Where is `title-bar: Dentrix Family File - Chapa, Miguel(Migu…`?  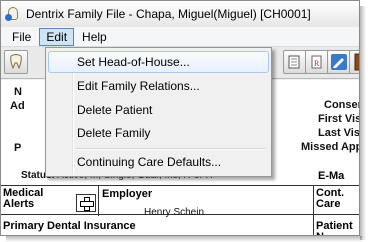
title-bar: Dentrix Family File - Chapa, Miguel(Migu… is located at coordinates (180, 14).